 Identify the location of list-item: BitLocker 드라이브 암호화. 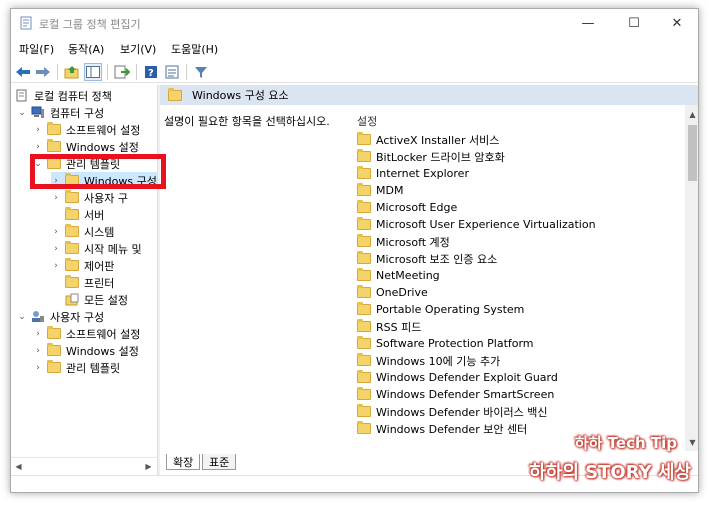
(431, 156).